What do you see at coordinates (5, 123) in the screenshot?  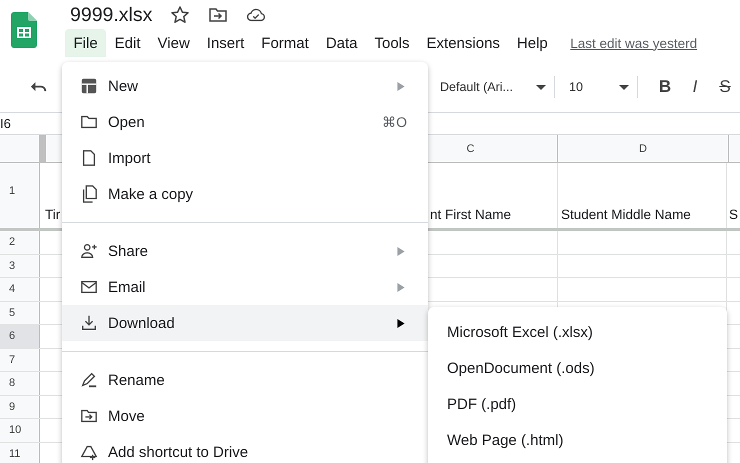 I see `name-box: I6` at bounding box center [5, 123].